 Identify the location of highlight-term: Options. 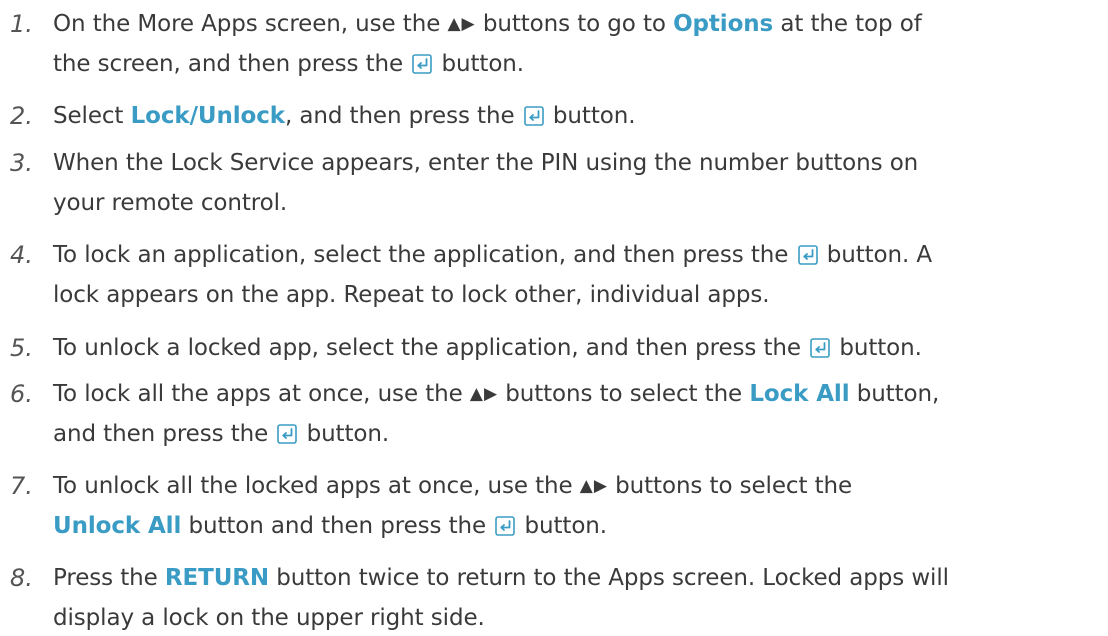
(723, 24).